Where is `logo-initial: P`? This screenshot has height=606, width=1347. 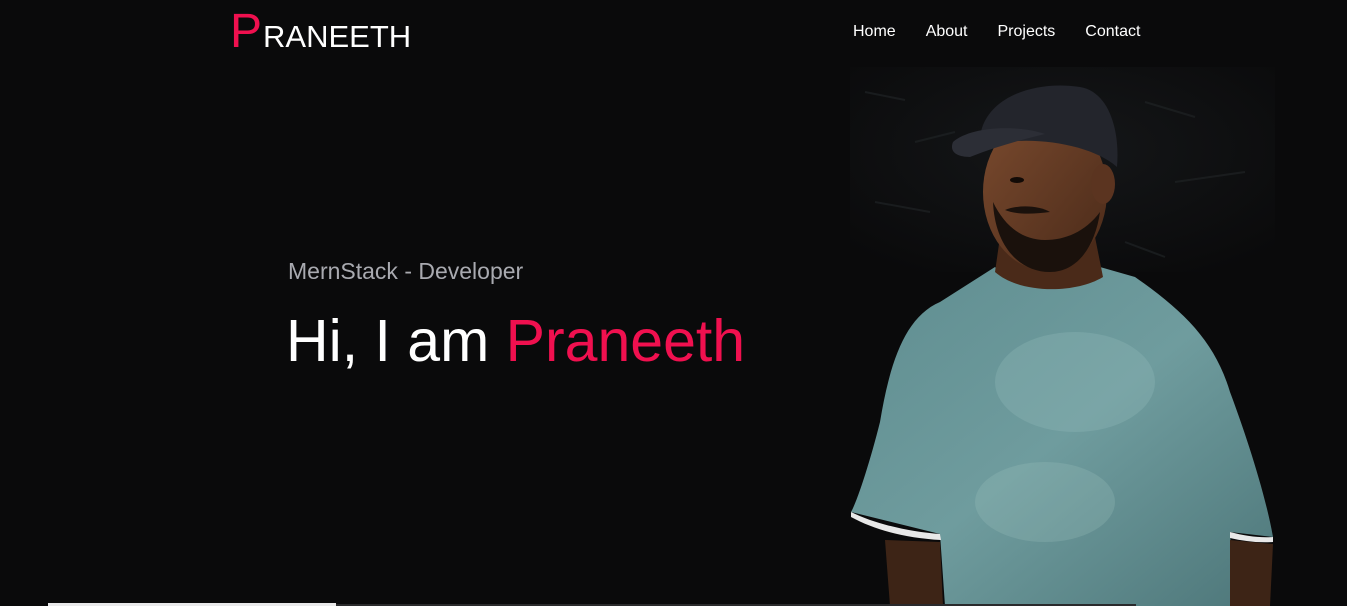 logo-initial: P is located at coordinates (246, 31).